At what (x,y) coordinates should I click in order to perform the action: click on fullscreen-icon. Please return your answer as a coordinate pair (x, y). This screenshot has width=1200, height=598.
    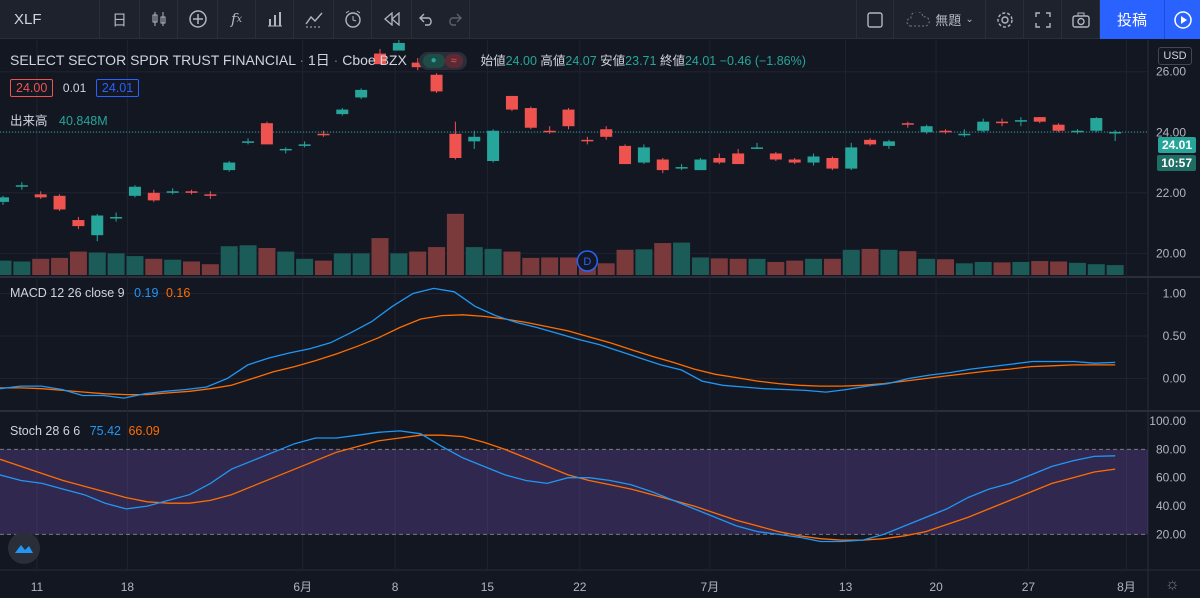
    Looking at the image, I should click on (1043, 19).